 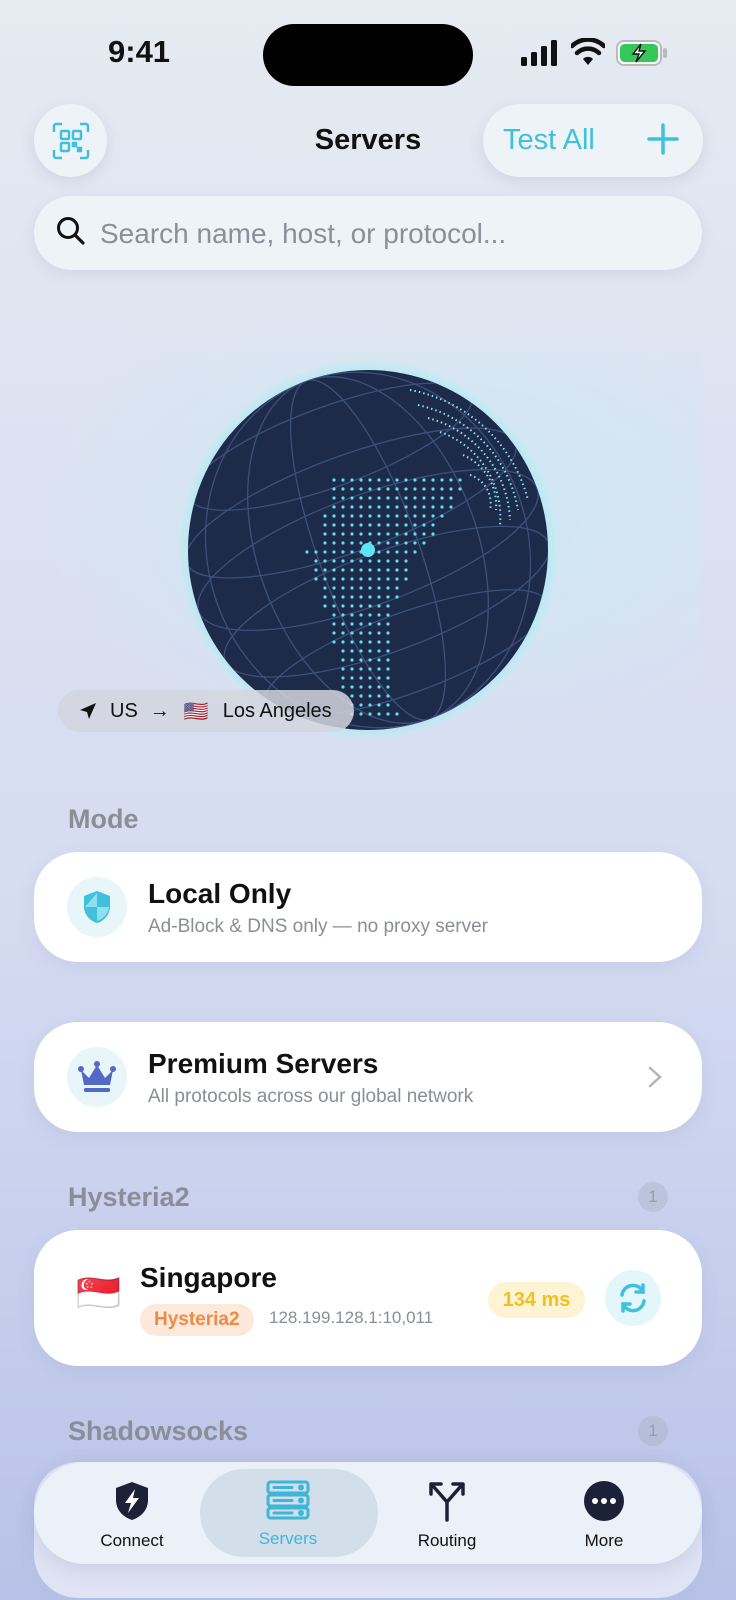 What do you see at coordinates (71, 231) in the screenshot?
I see `search-icon` at bounding box center [71, 231].